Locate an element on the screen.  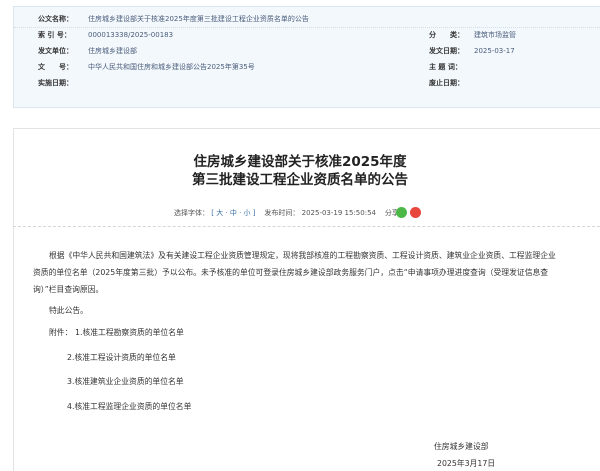
attachments-label: 附件： is located at coordinates (61, 332).